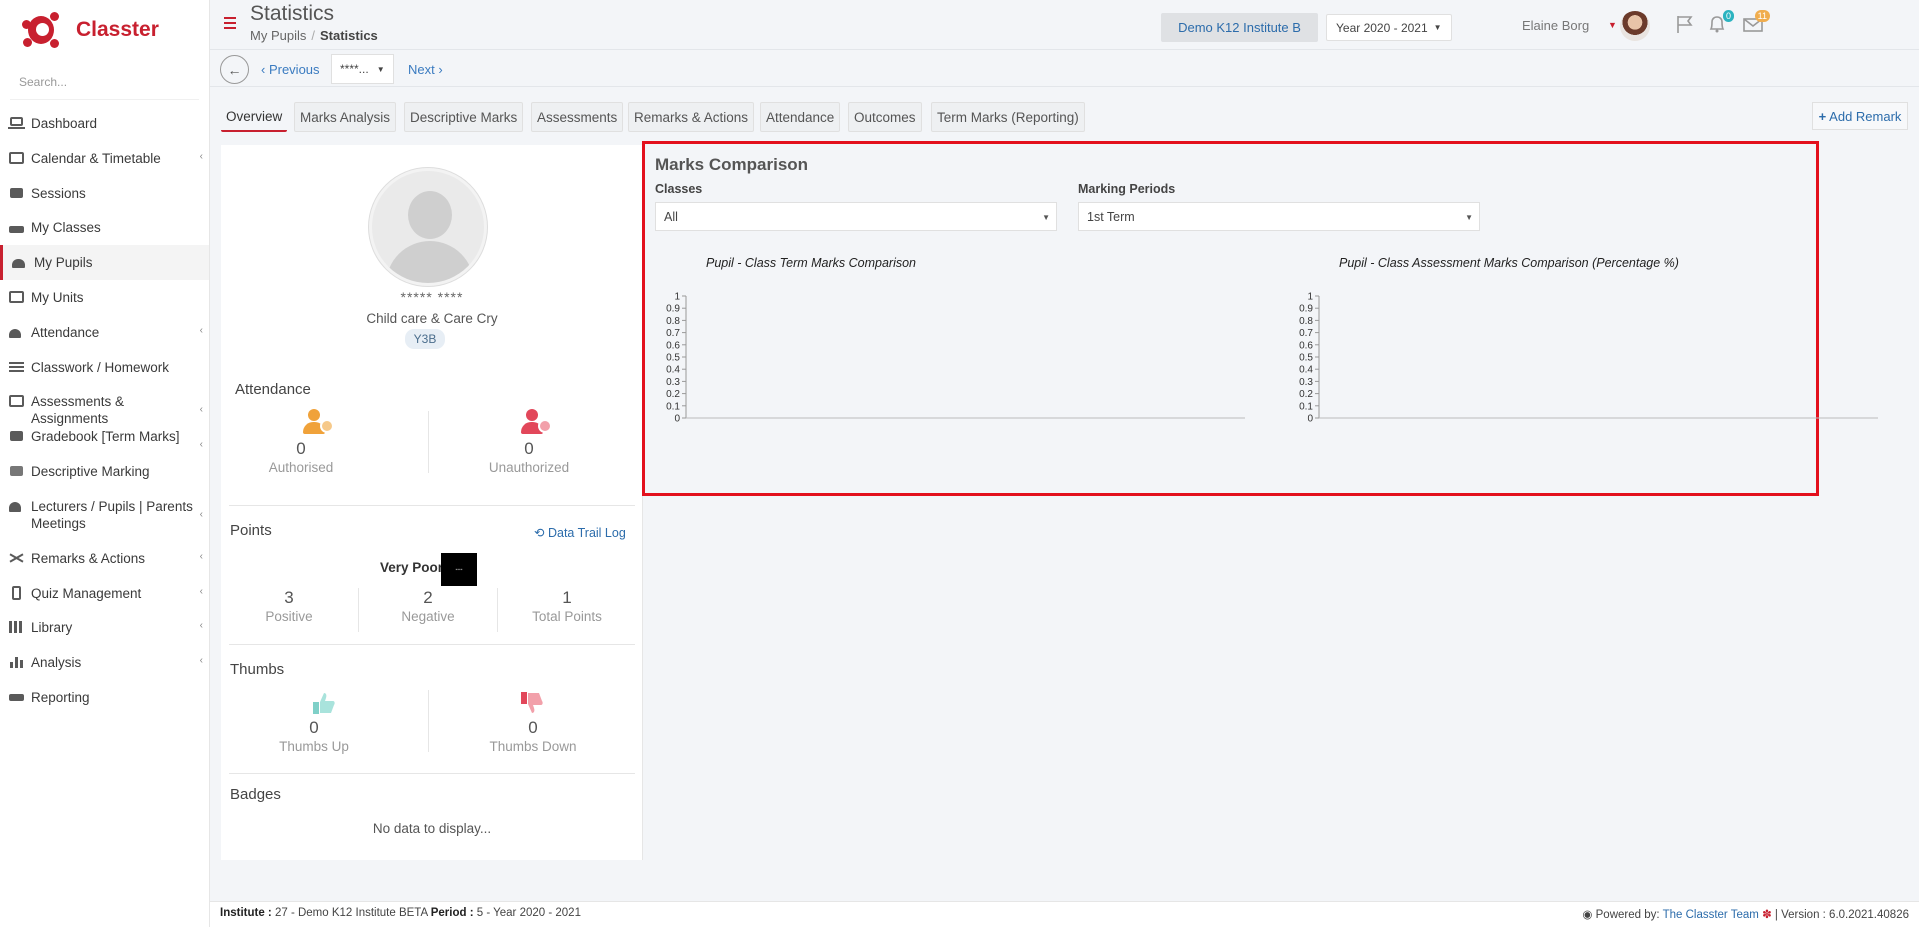 This screenshot has height=927, width=1919. What do you see at coordinates (104, 697) in the screenshot?
I see `sidebar-item-reporting: Reporting` at bounding box center [104, 697].